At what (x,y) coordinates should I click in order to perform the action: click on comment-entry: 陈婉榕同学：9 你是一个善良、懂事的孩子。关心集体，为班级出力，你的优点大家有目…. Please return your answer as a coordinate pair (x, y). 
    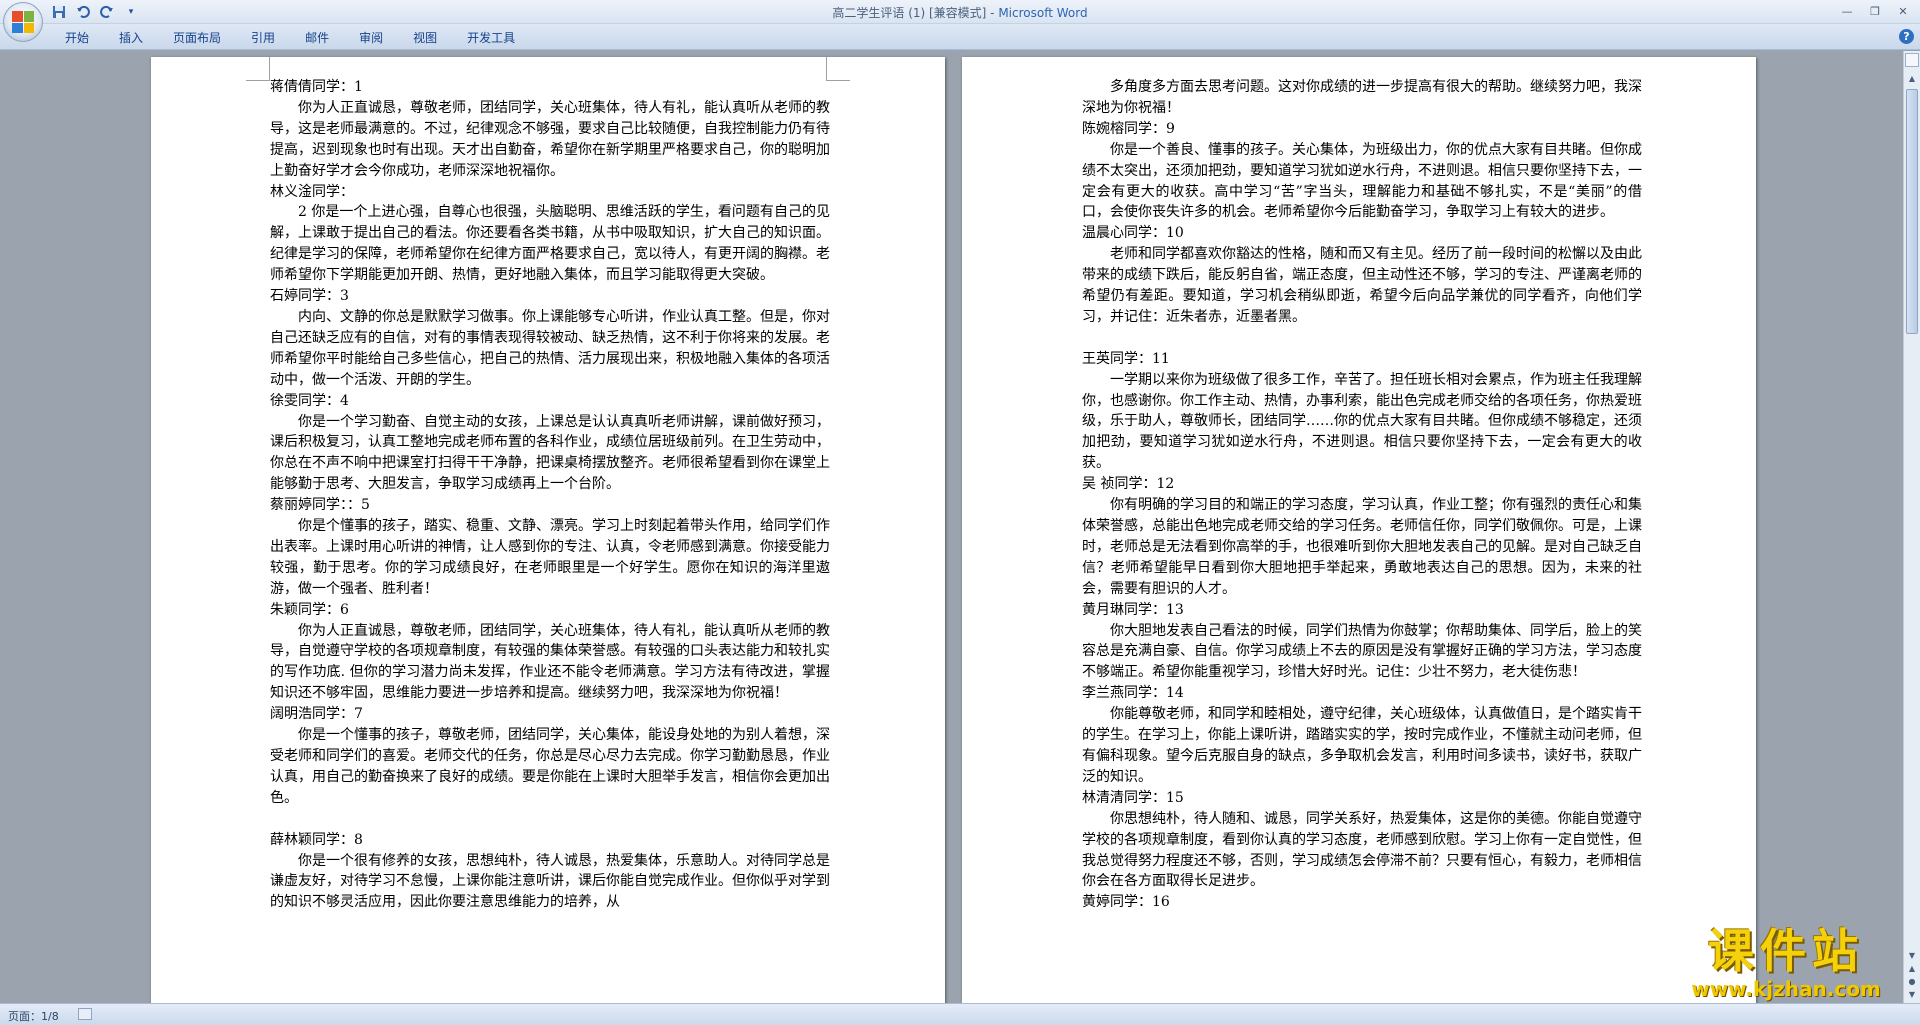
    Looking at the image, I should click on (1362, 171).